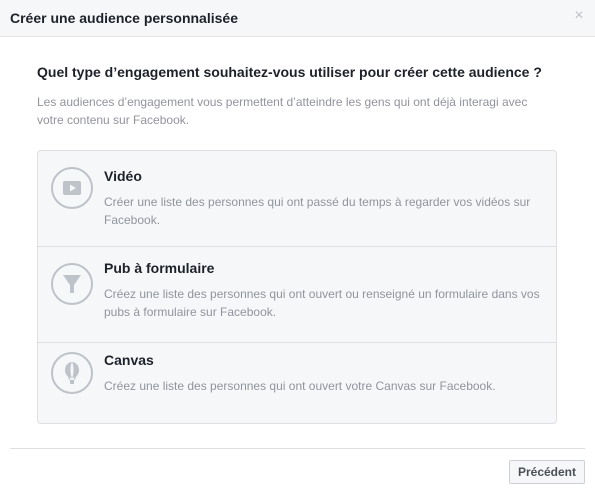 This screenshot has width=595, height=495. What do you see at coordinates (72, 188) in the screenshot?
I see `video-play-icon` at bounding box center [72, 188].